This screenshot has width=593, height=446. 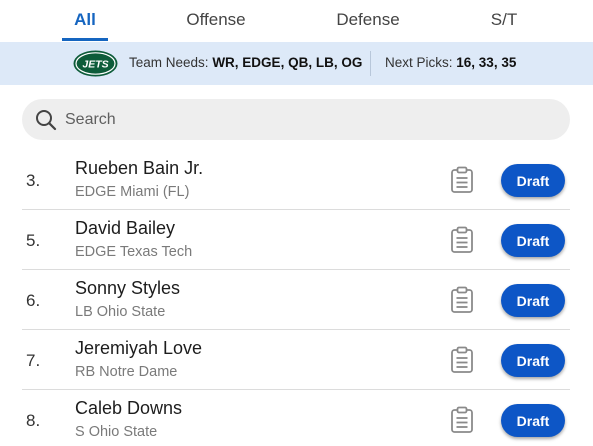 I want to click on player-position-school: S Ohio State, so click(x=116, y=432).